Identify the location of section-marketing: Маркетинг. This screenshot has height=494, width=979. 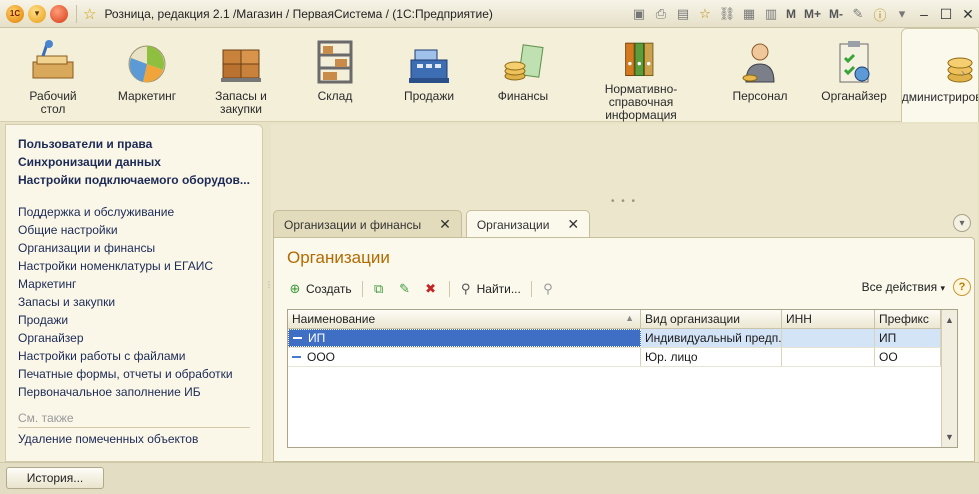
(147, 75).